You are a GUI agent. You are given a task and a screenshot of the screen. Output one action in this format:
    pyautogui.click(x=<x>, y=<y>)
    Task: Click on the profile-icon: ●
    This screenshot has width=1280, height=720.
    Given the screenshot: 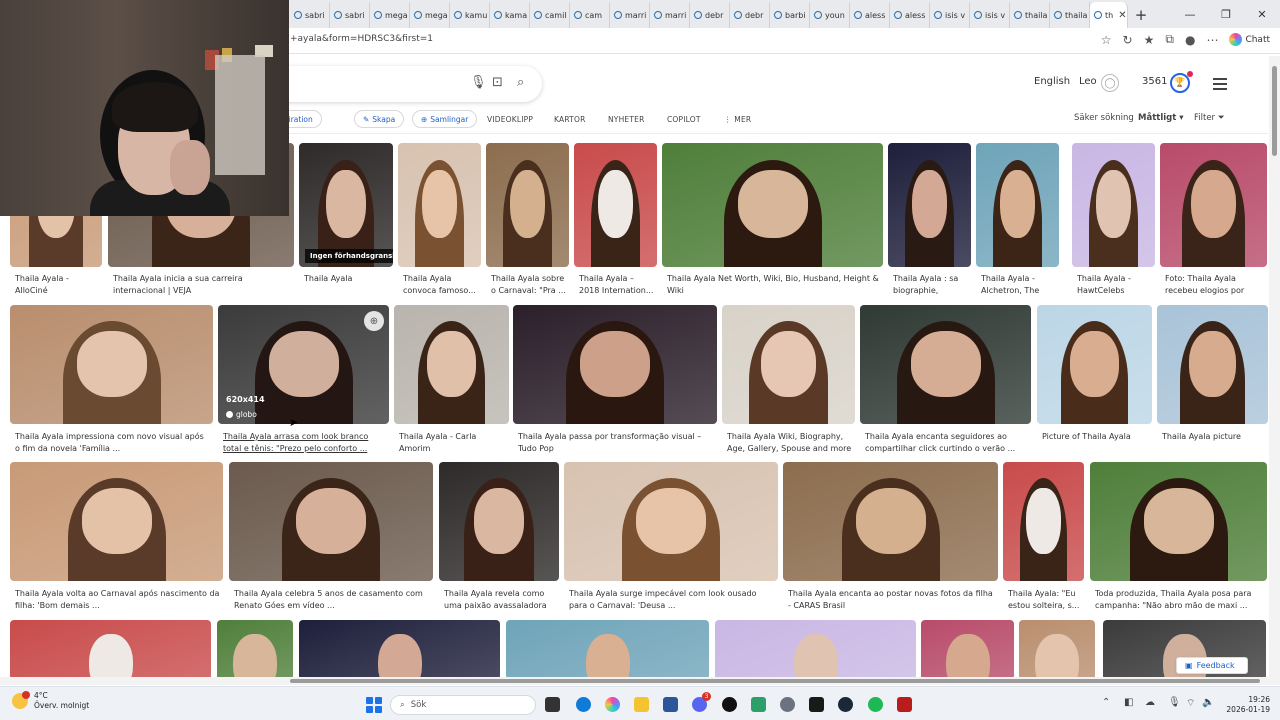 What is the action you would take?
    pyautogui.click(x=1190, y=40)
    